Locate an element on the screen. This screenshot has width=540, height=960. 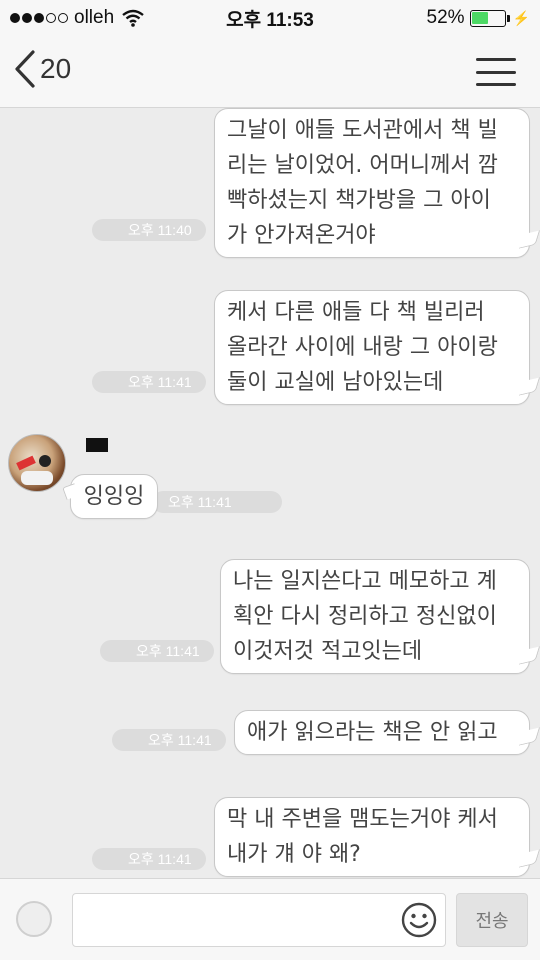
sender-name is located at coordinates (94, 445).